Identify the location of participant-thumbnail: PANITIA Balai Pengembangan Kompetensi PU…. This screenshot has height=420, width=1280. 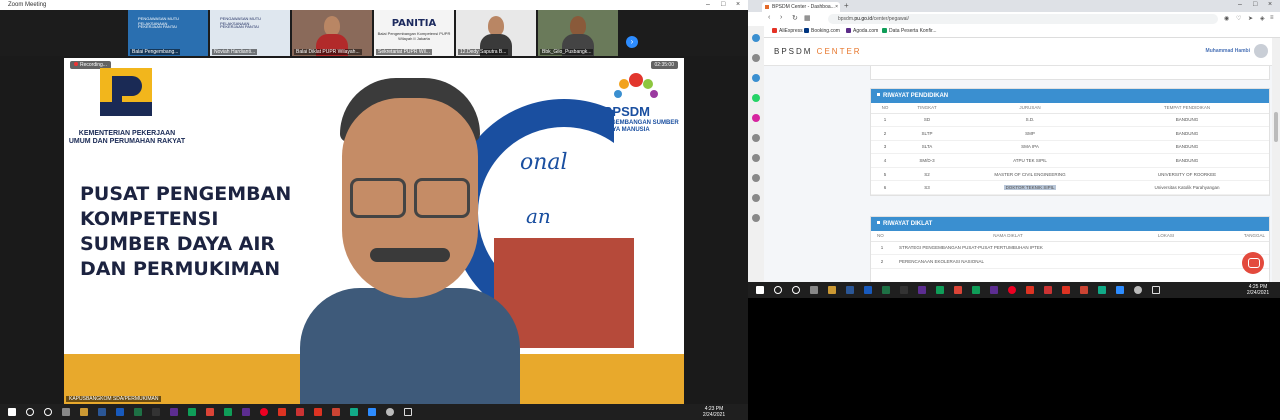
(414, 33).